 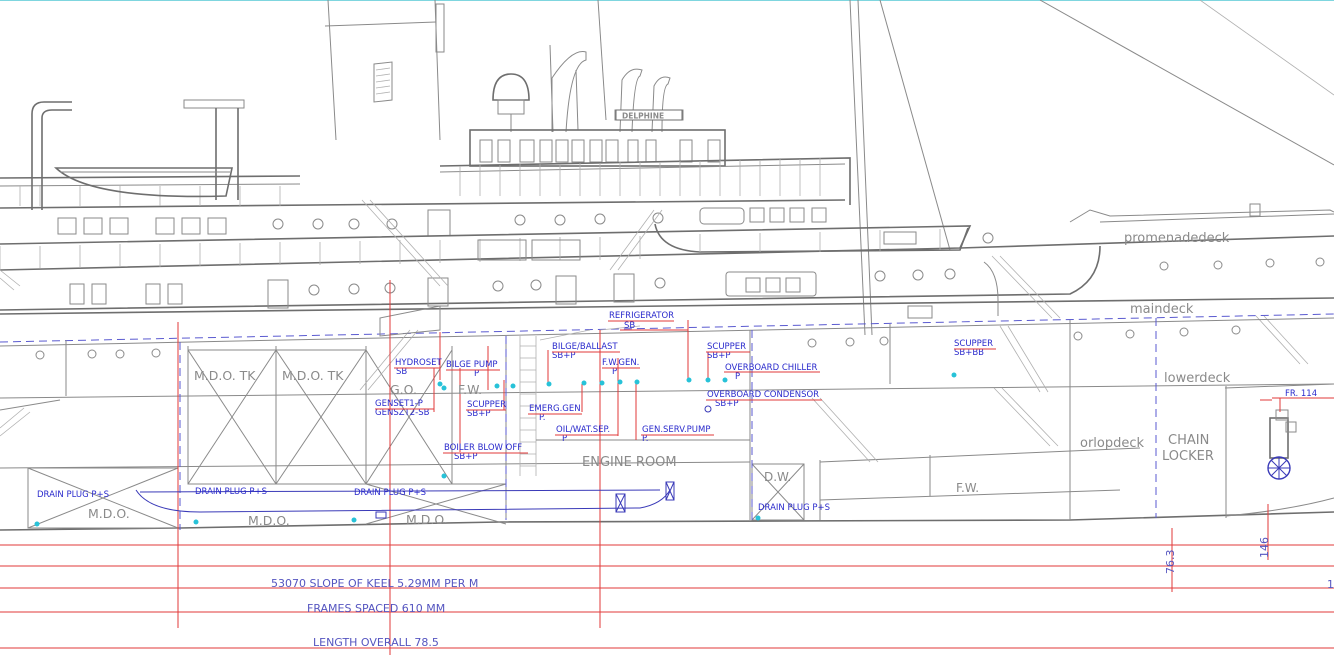 What do you see at coordinates (225, 375) in the screenshot?
I see `label-mdo-tk-1: M.D.O. TK` at bounding box center [225, 375].